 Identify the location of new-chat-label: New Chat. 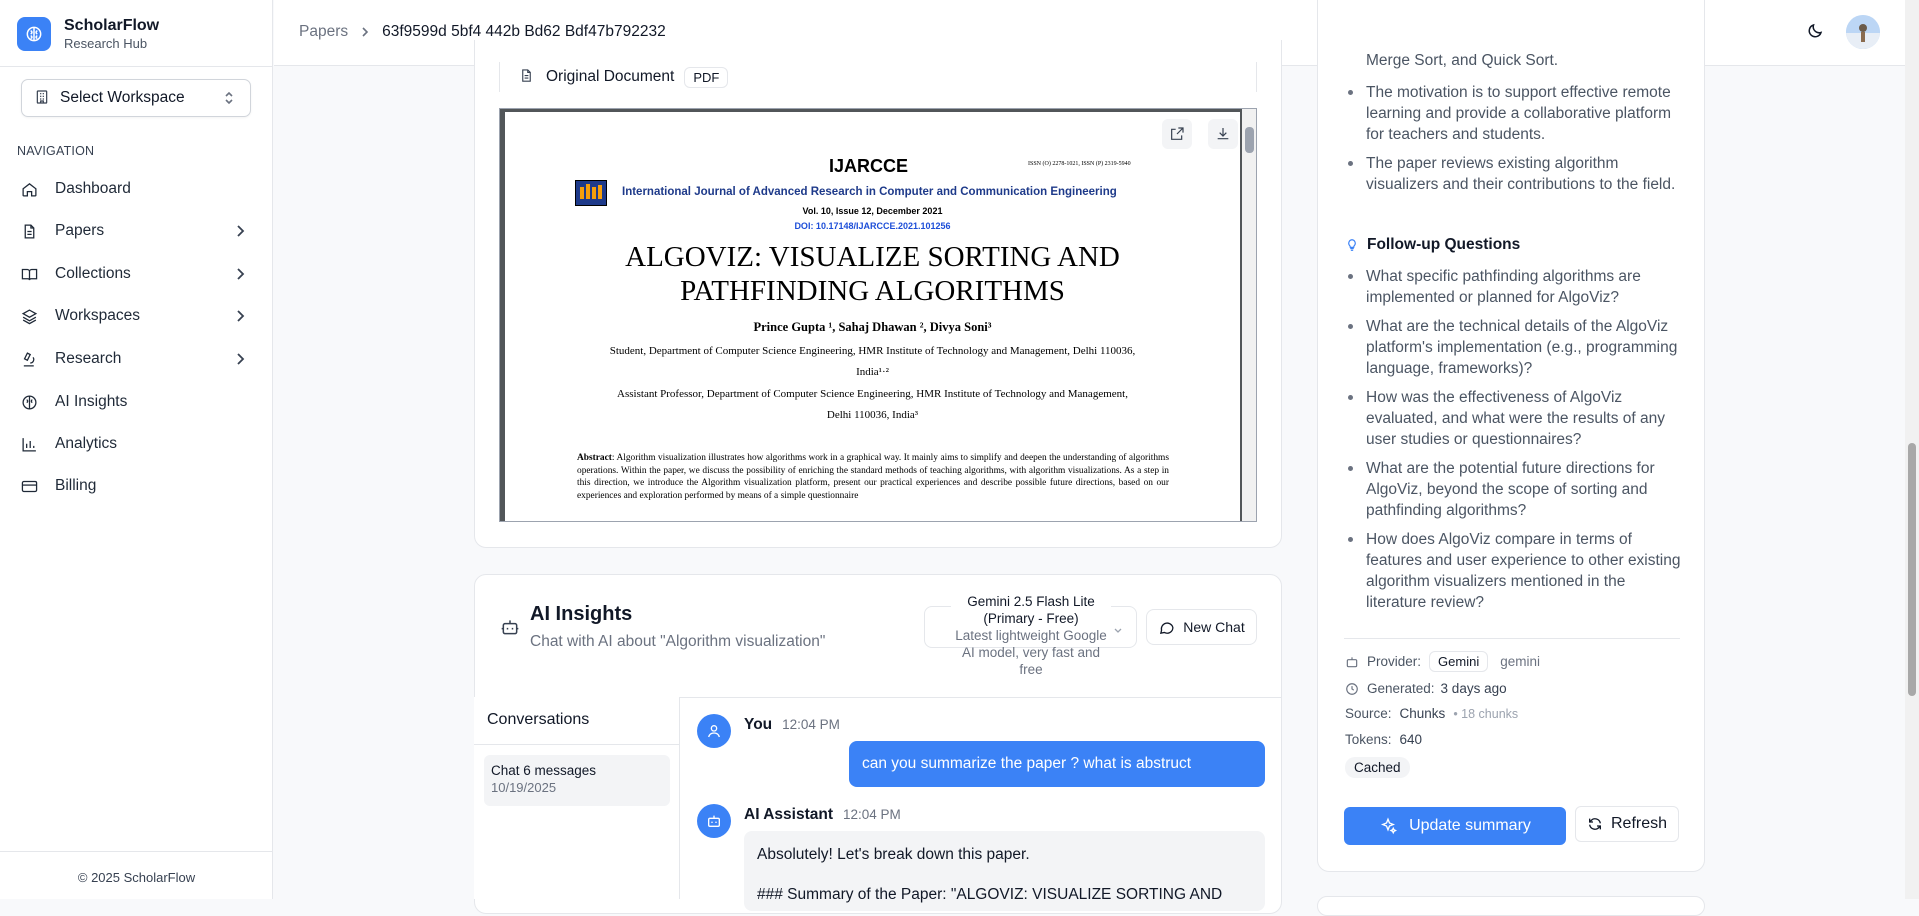
(1214, 627).